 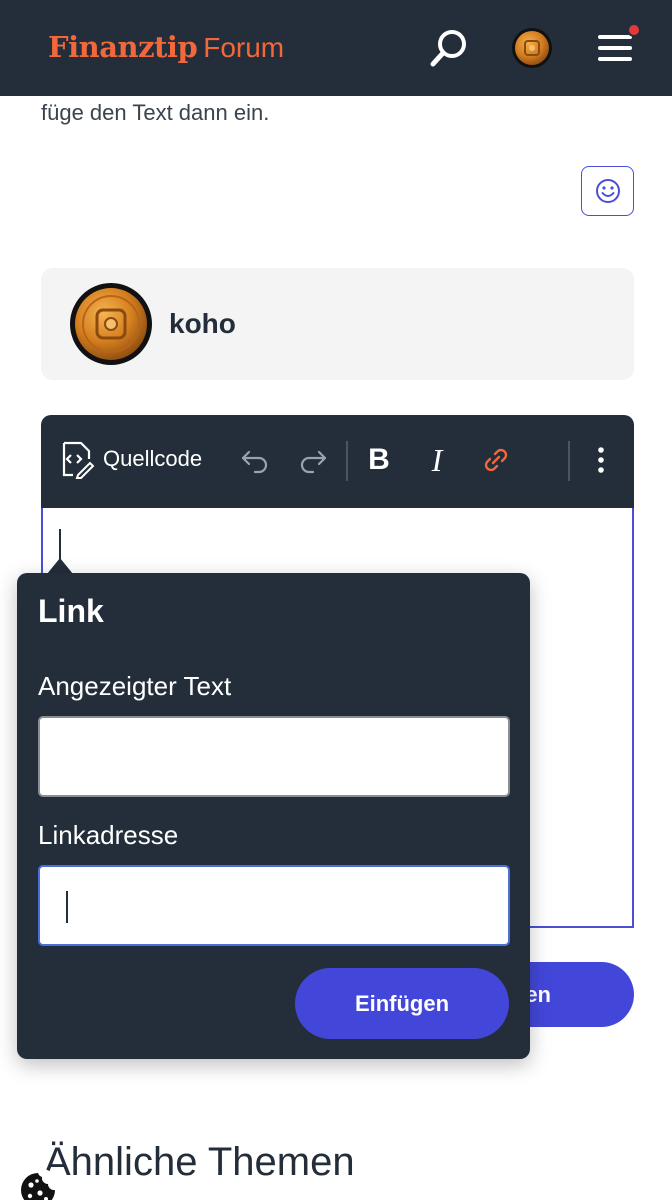 What do you see at coordinates (67, 907) in the screenshot?
I see `input-cursor` at bounding box center [67, 907].